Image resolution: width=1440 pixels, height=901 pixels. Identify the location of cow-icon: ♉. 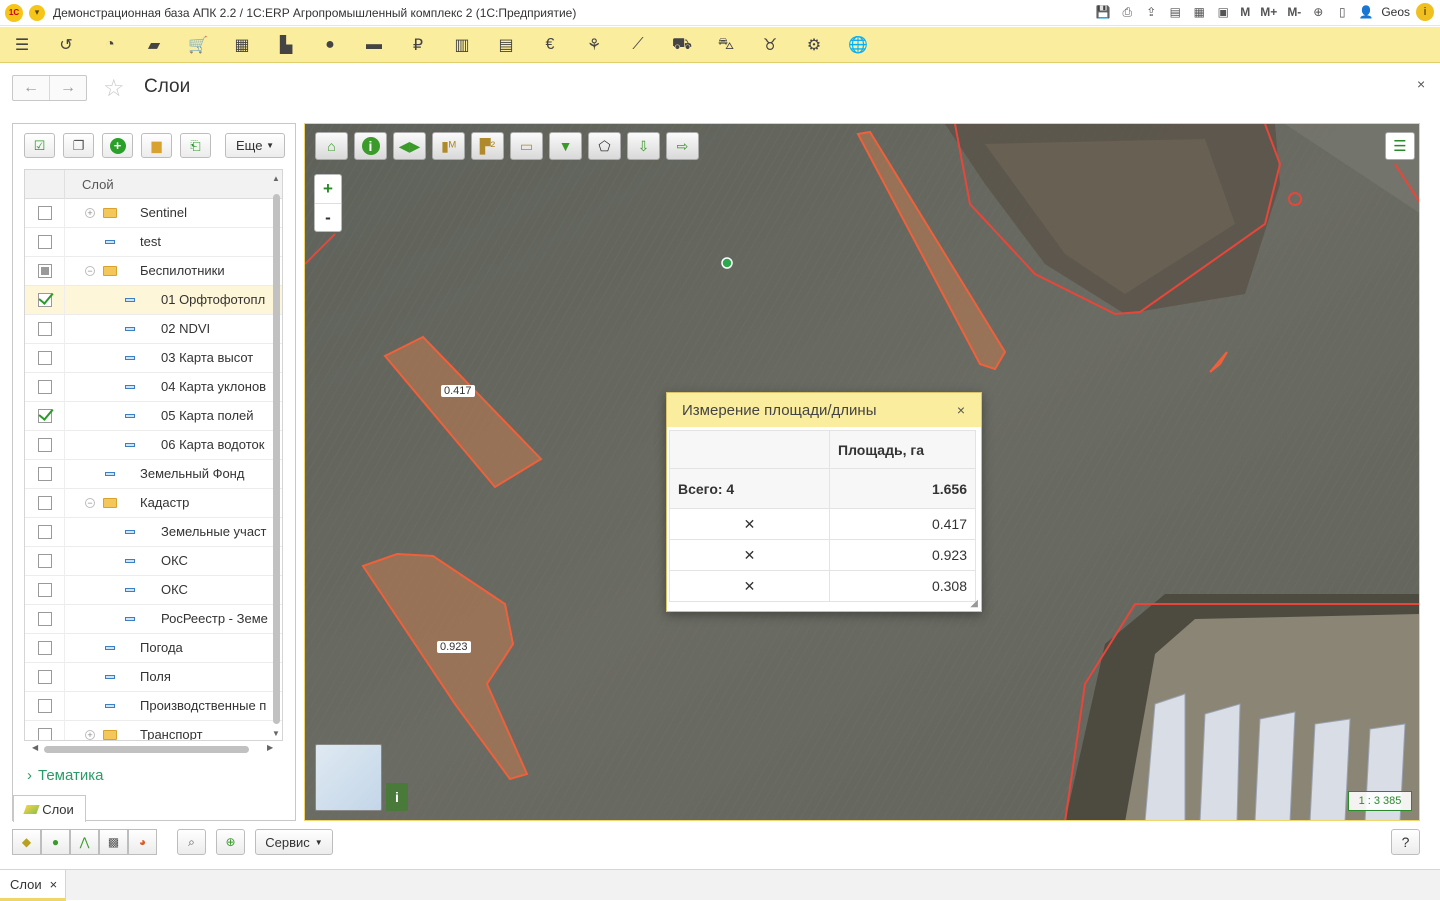
(770, 45).